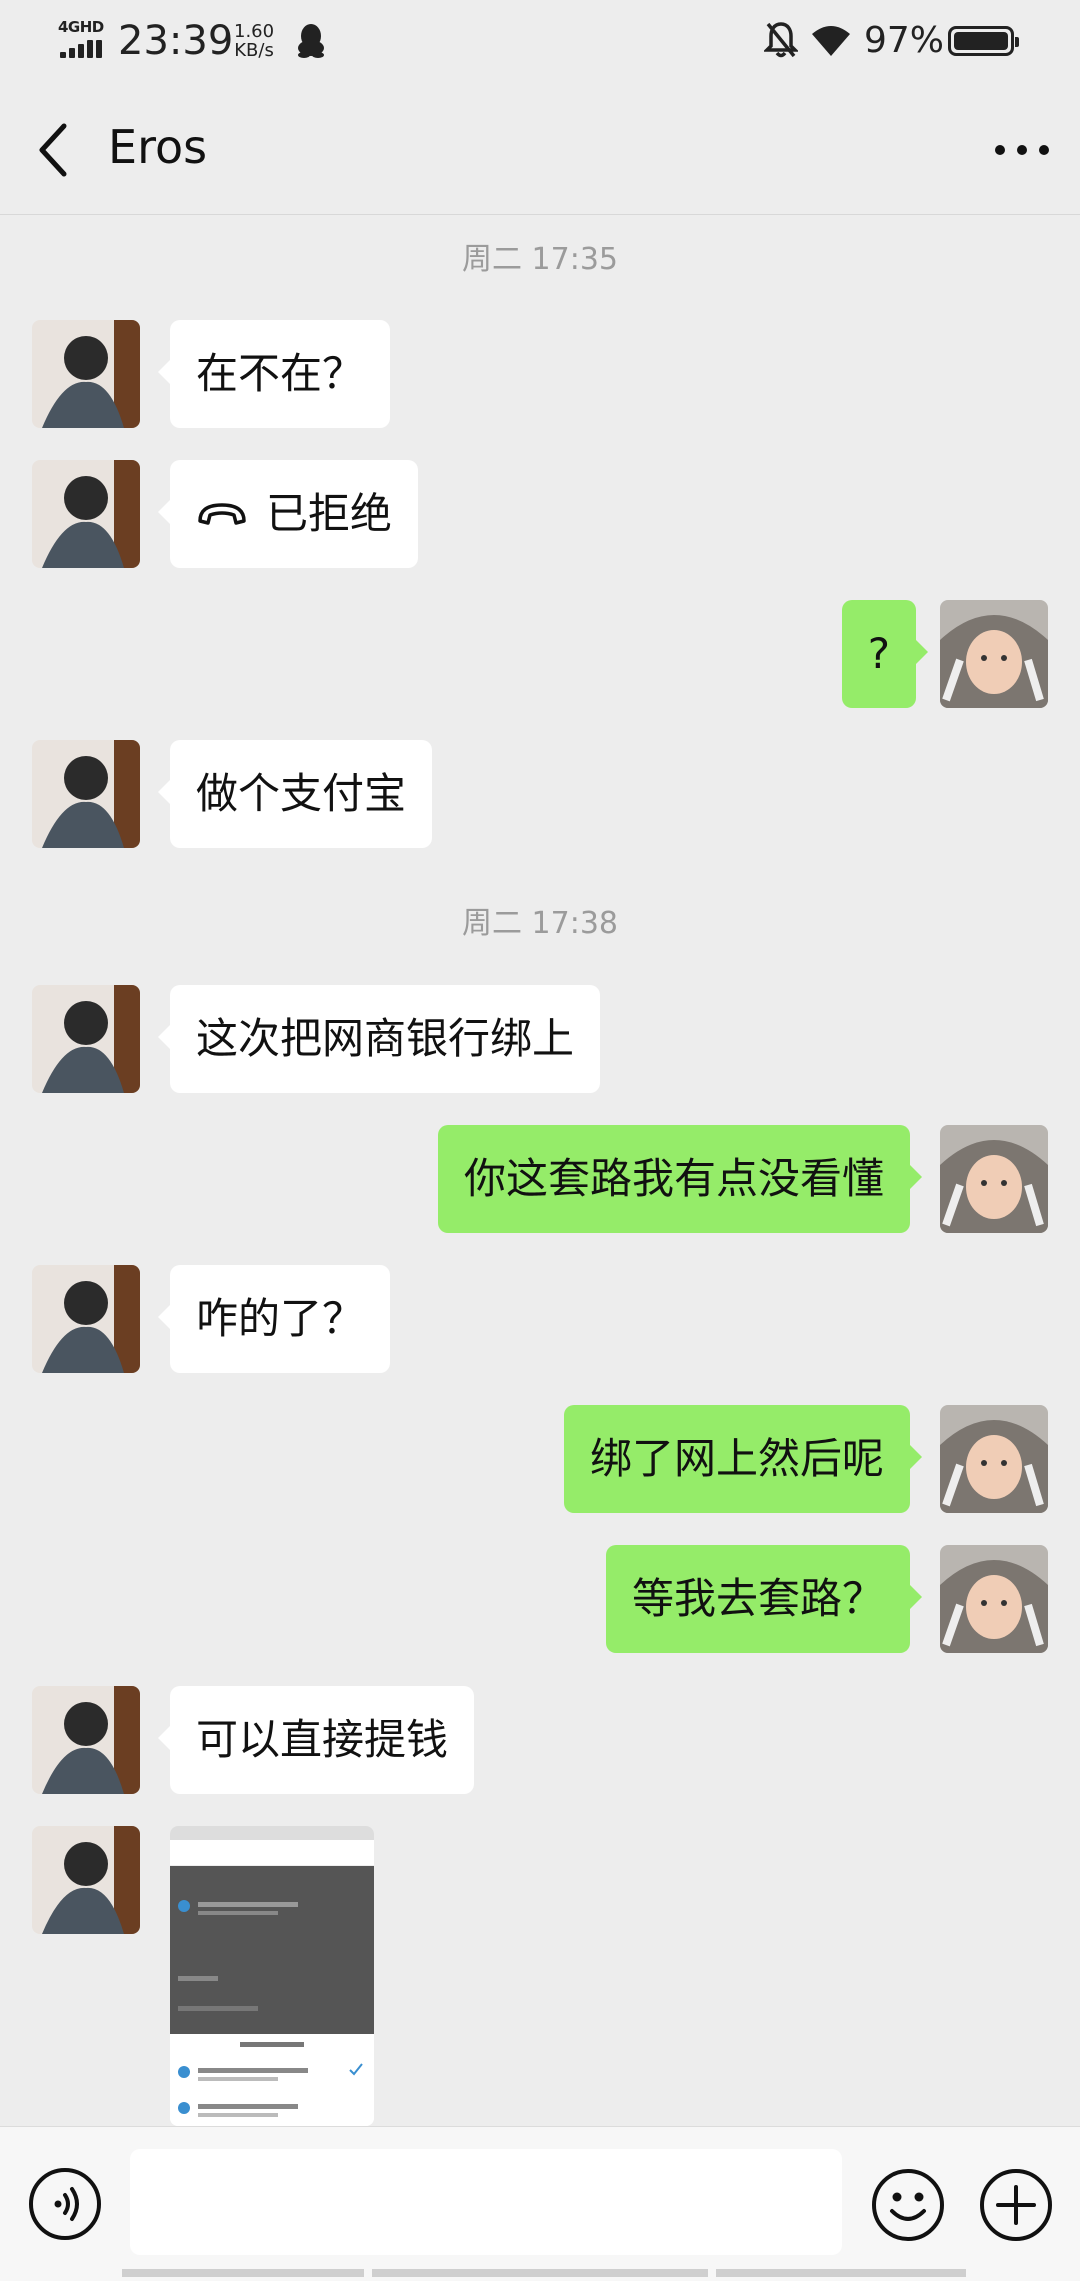 The height and width of the screenshot is (2281, 1080). What do you see at coordinates (878, 653) in the screenshot?
I see `message-text: ?` at bounding box center [878, 653].